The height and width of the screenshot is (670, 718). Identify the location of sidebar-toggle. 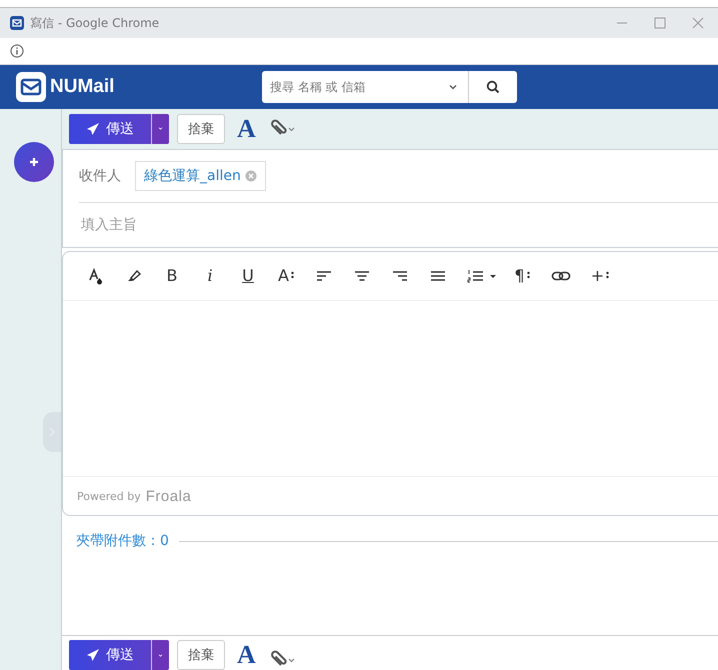
(52, 432).